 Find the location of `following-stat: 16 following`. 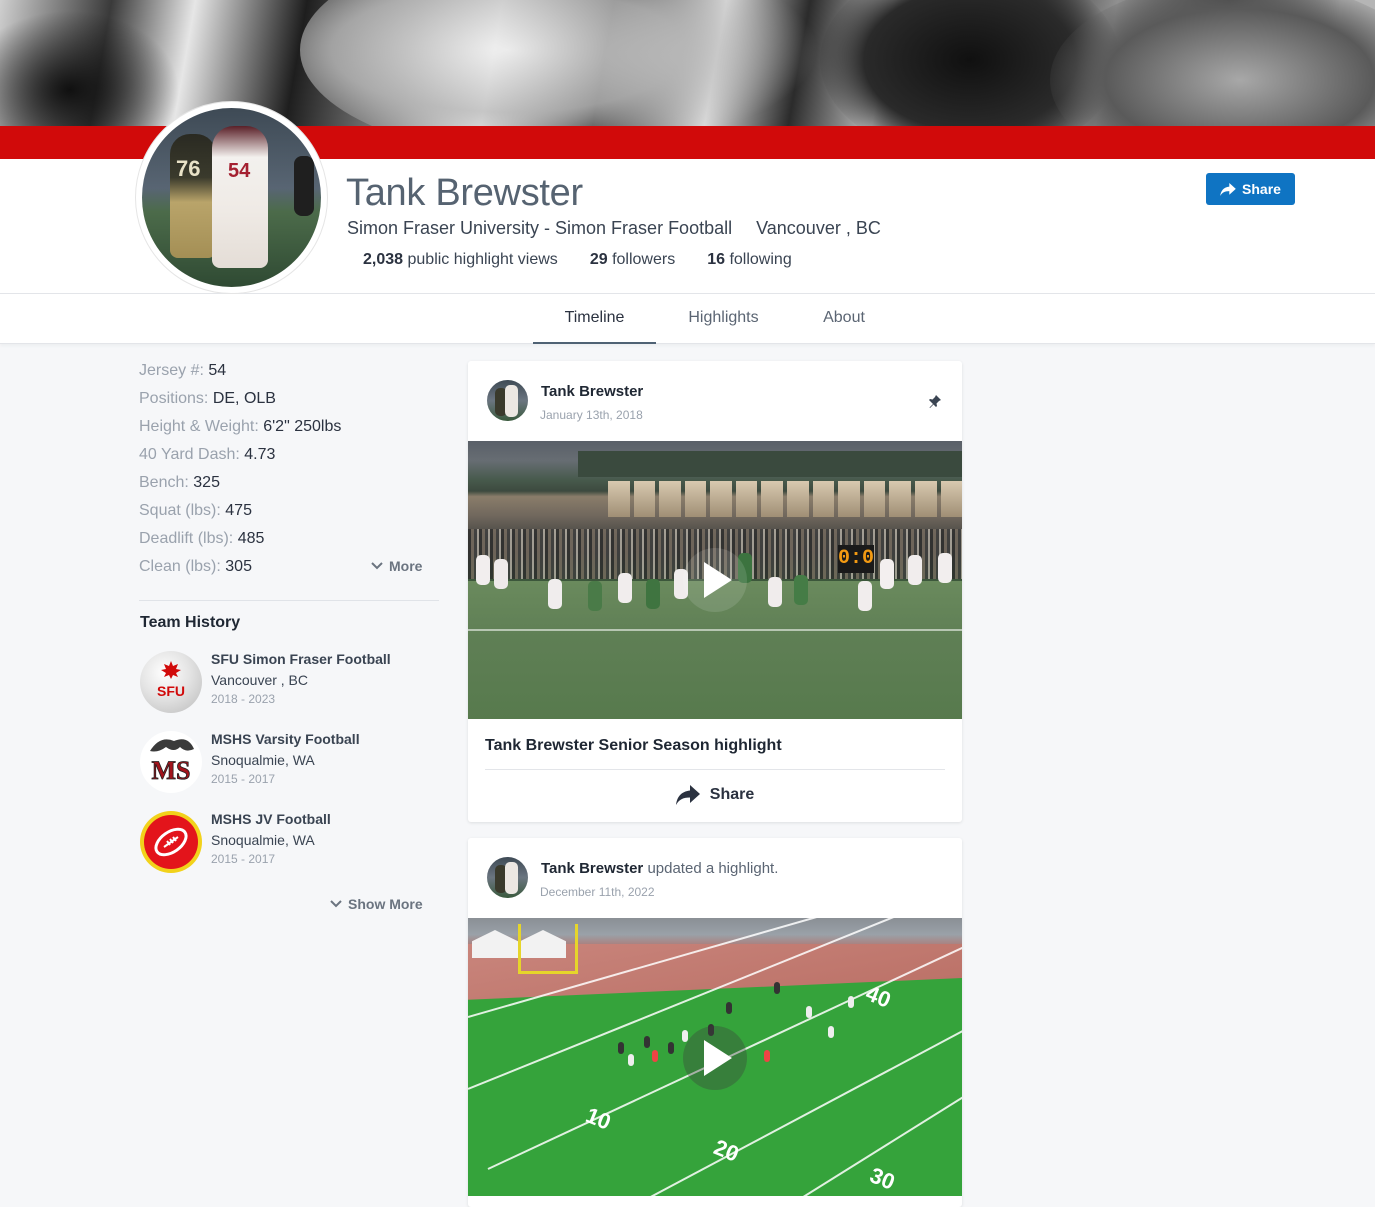

following-stat: 16 following is located at coordinates (749, 260).